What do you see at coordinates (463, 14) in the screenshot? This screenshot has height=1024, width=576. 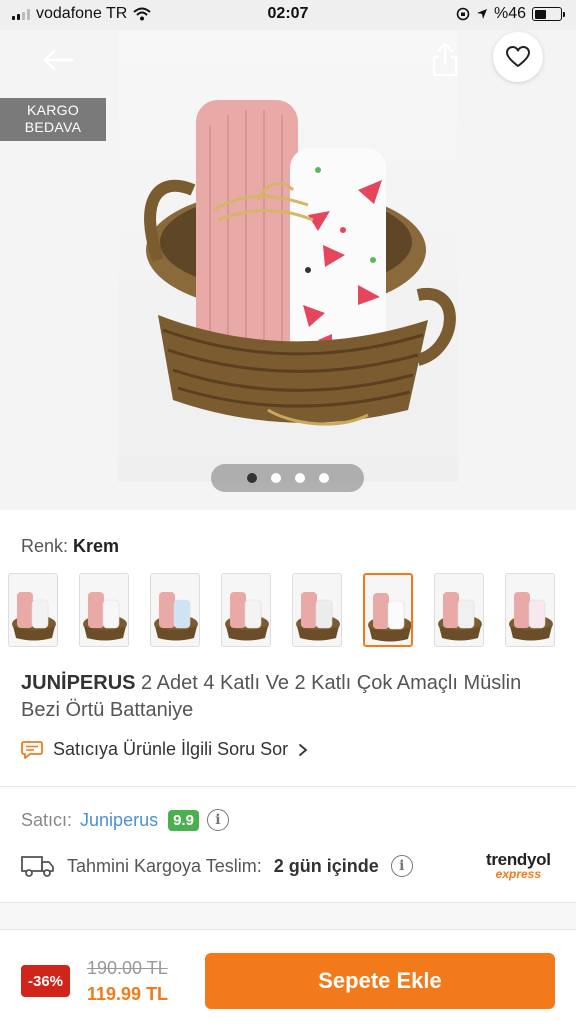 I see `orientation-lock-icon` at bounding box center [463, 14].